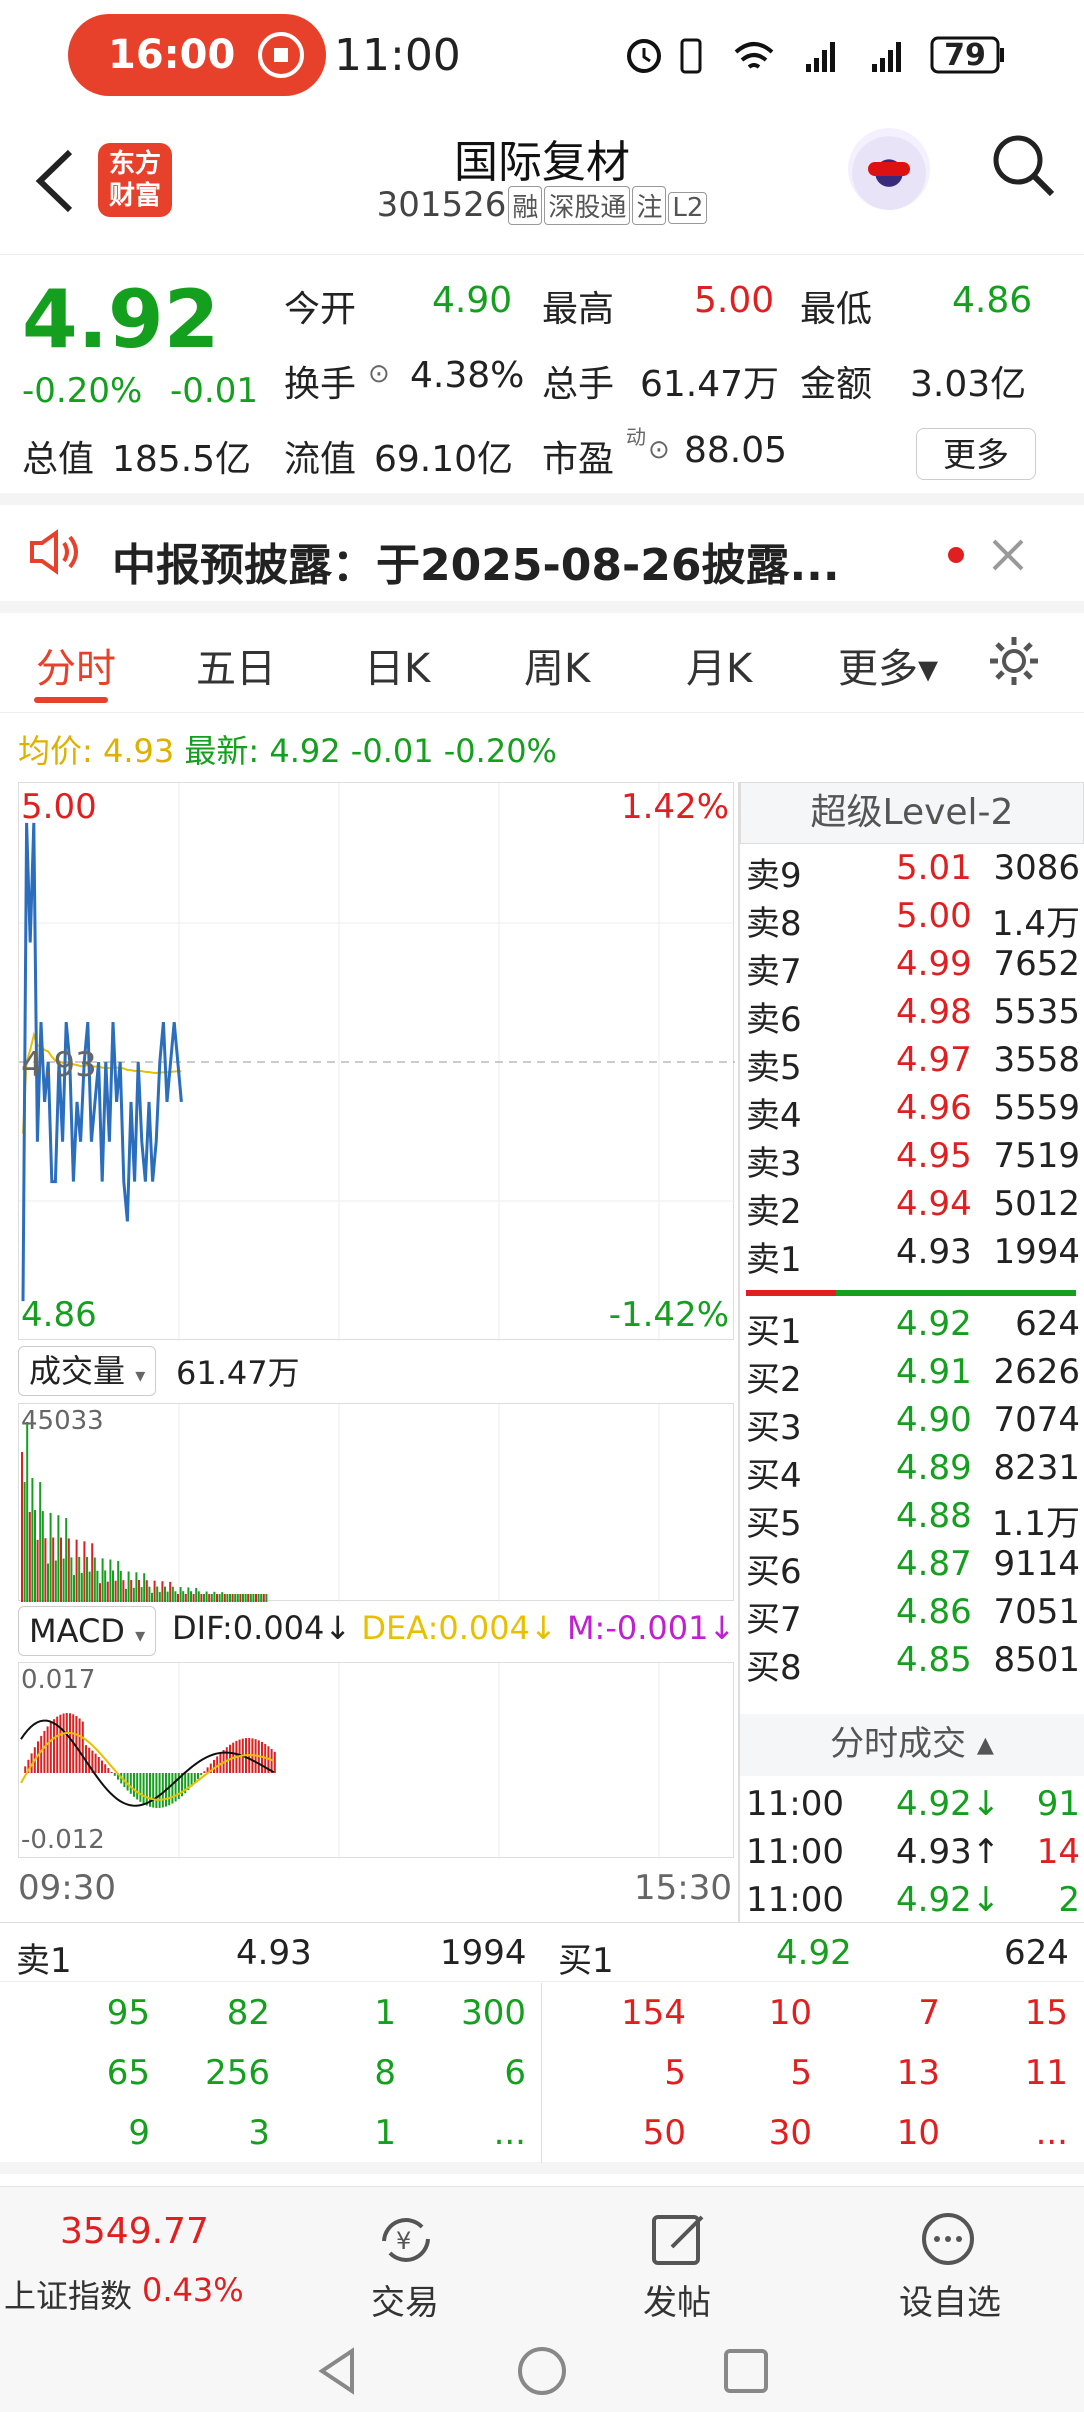 The height and width of the screenshot is (2412, 1084). What do you see at coordinates (320, 309) in the screenshot?
I see `open-label: 今开` at bounding box center [320, 309].